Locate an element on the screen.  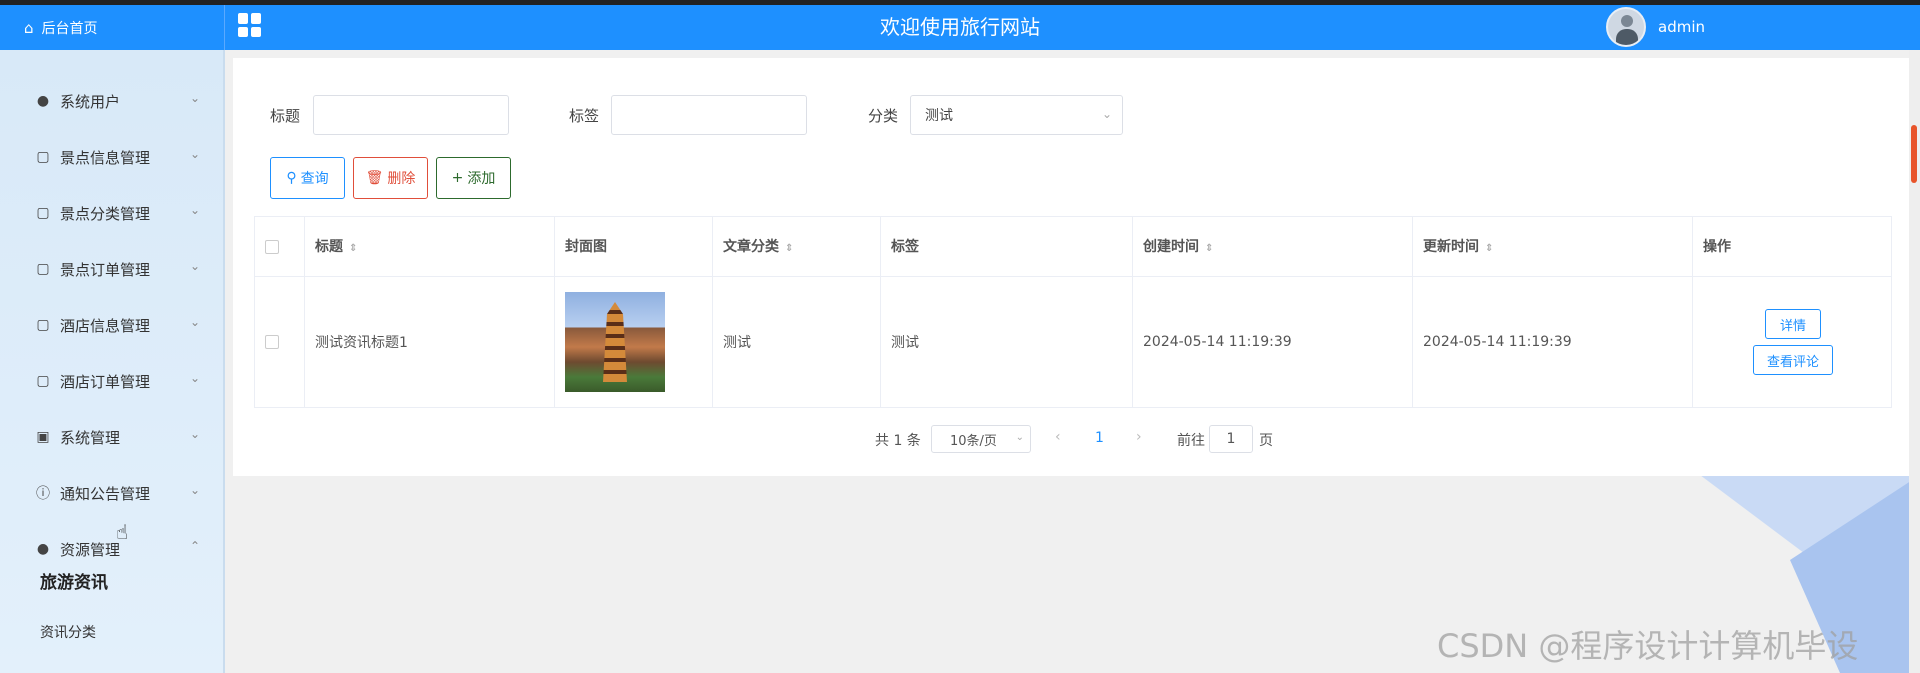
sidebar-item-system-management: ▣ 系统管理 ⌄ is located at coordinates (112, 437).